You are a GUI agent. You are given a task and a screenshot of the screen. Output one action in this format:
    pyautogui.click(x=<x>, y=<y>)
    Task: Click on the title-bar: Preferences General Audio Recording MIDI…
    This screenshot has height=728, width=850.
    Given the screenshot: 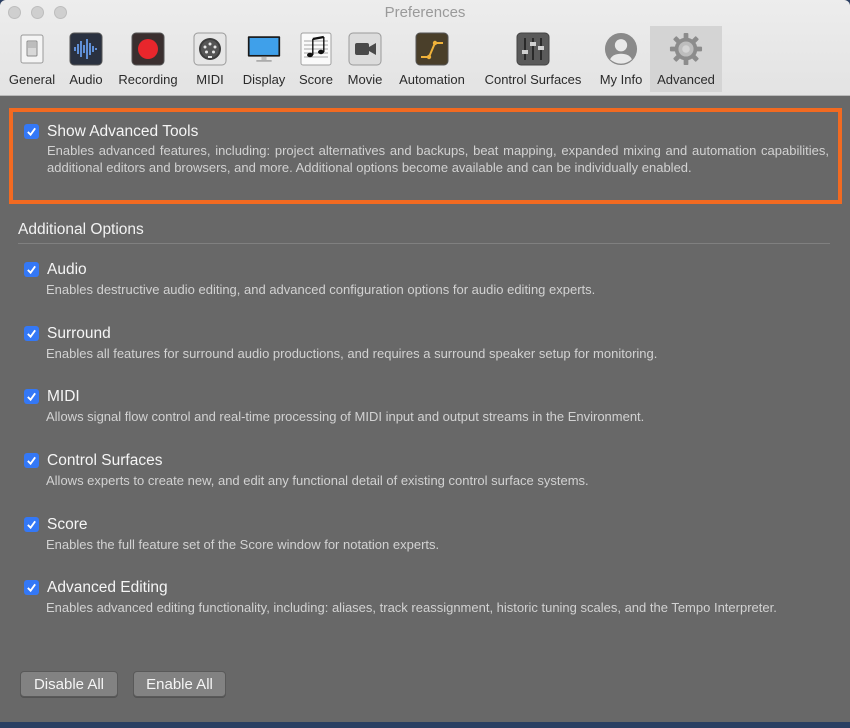 What is the action you would take?
    pyautogui.click(x=425, y=48)
    